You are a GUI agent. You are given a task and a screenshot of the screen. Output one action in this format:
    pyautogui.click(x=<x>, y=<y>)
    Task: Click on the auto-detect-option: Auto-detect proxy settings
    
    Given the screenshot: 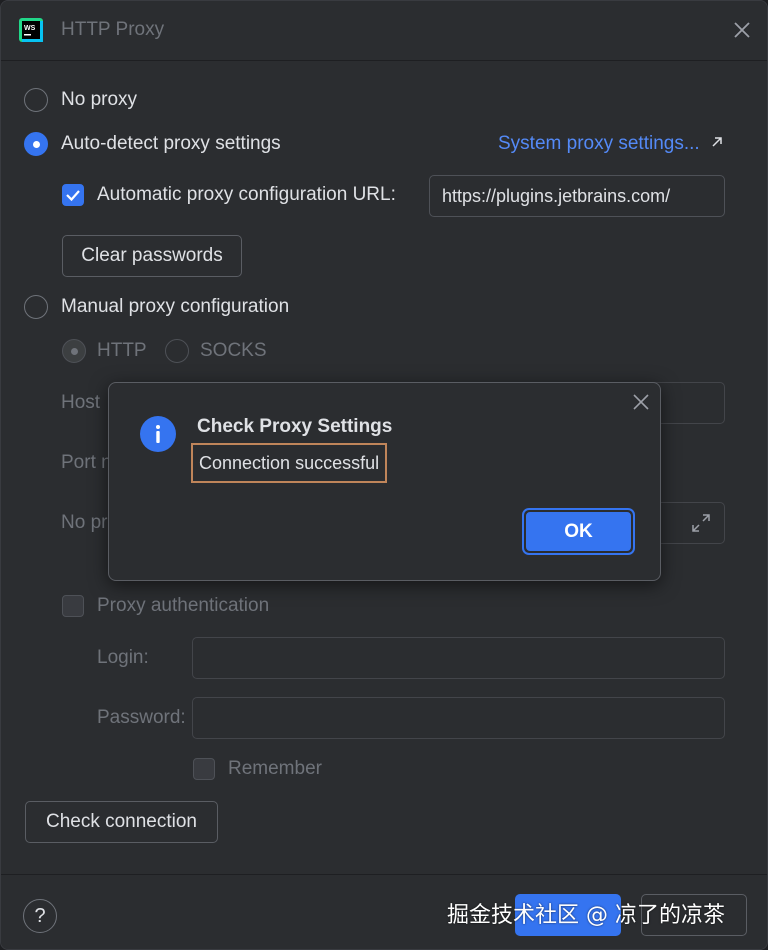 What is the action you would take?
    pyautogui.click(x=152, y=144)
    